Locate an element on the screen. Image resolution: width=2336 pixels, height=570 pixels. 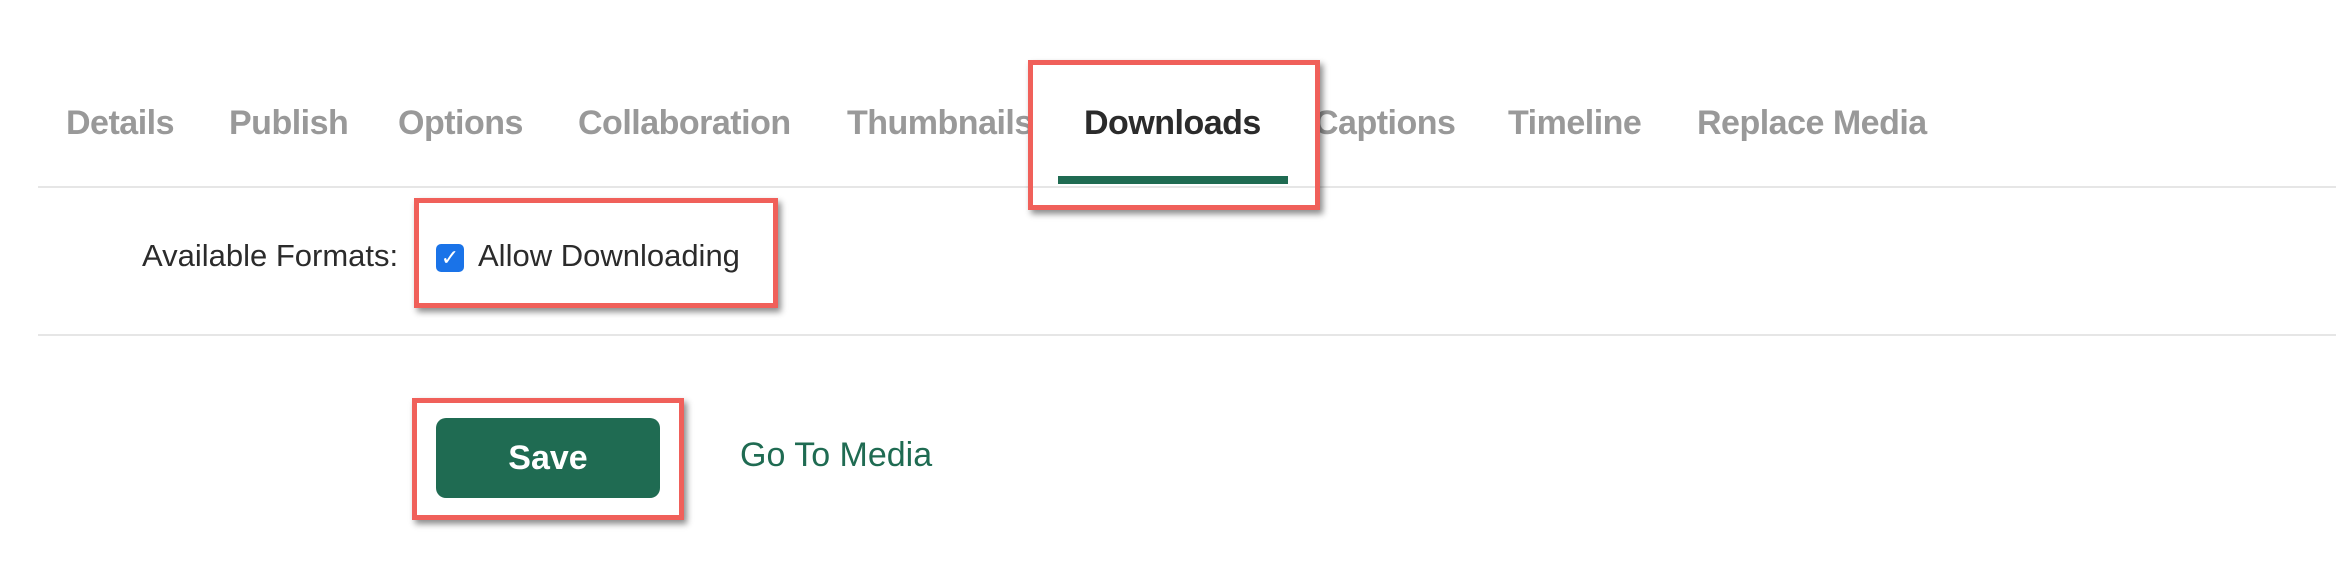
section-divider is located at coordinates (1187, 335).